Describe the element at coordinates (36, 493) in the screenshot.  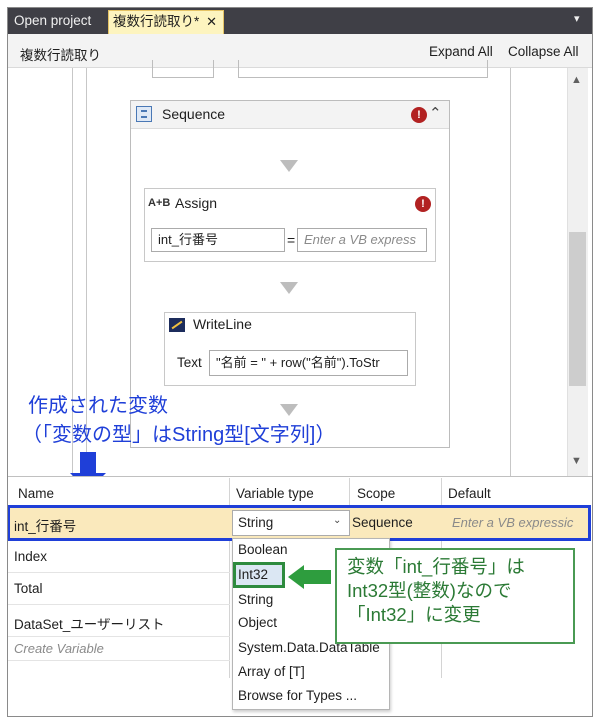
I see `column-header-name: Name` at that location.